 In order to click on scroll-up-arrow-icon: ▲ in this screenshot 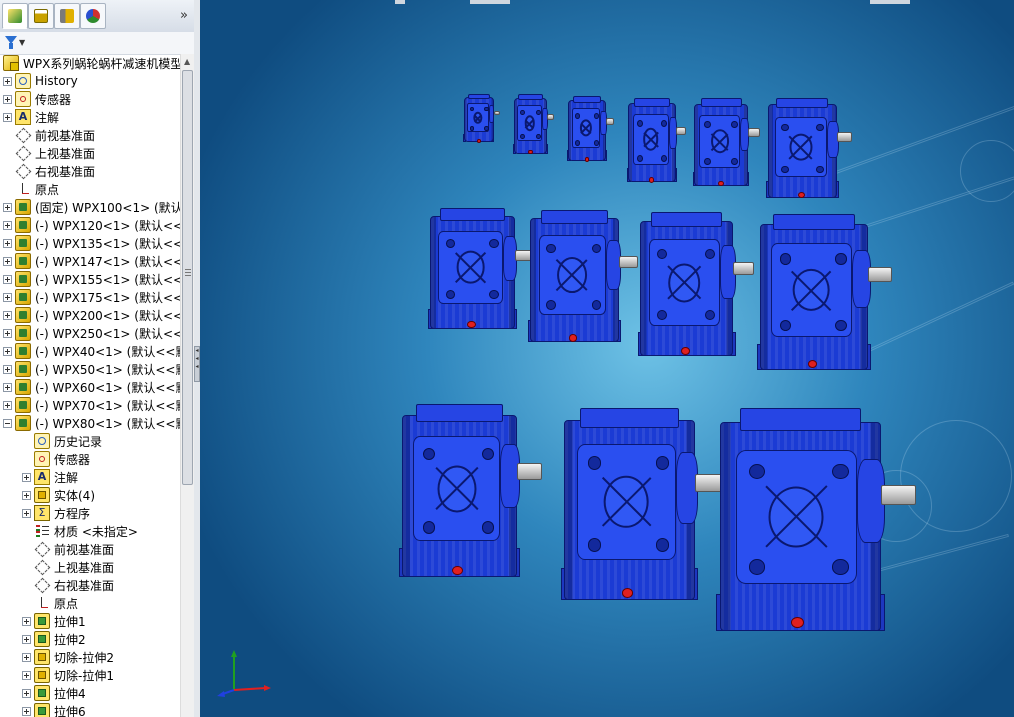, I will do `click(187, 61)`.